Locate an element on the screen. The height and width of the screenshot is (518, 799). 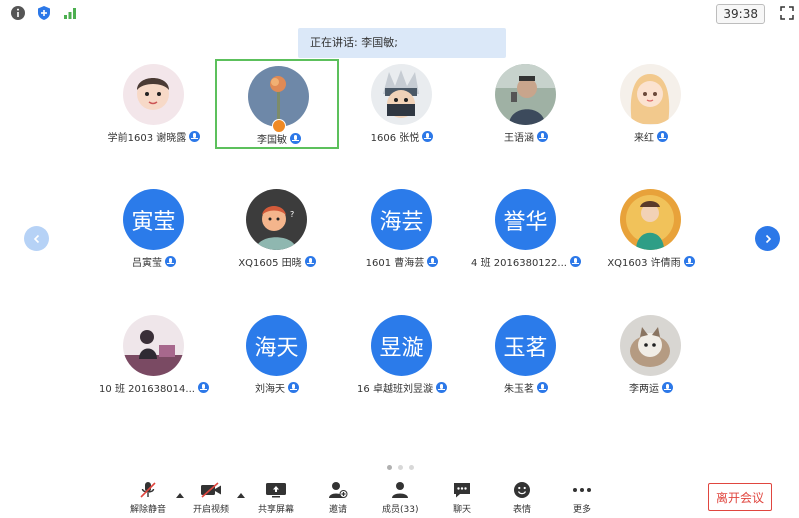
participant-name-row: 学前1603 谢晓露 is located at coordinates (154, 136).